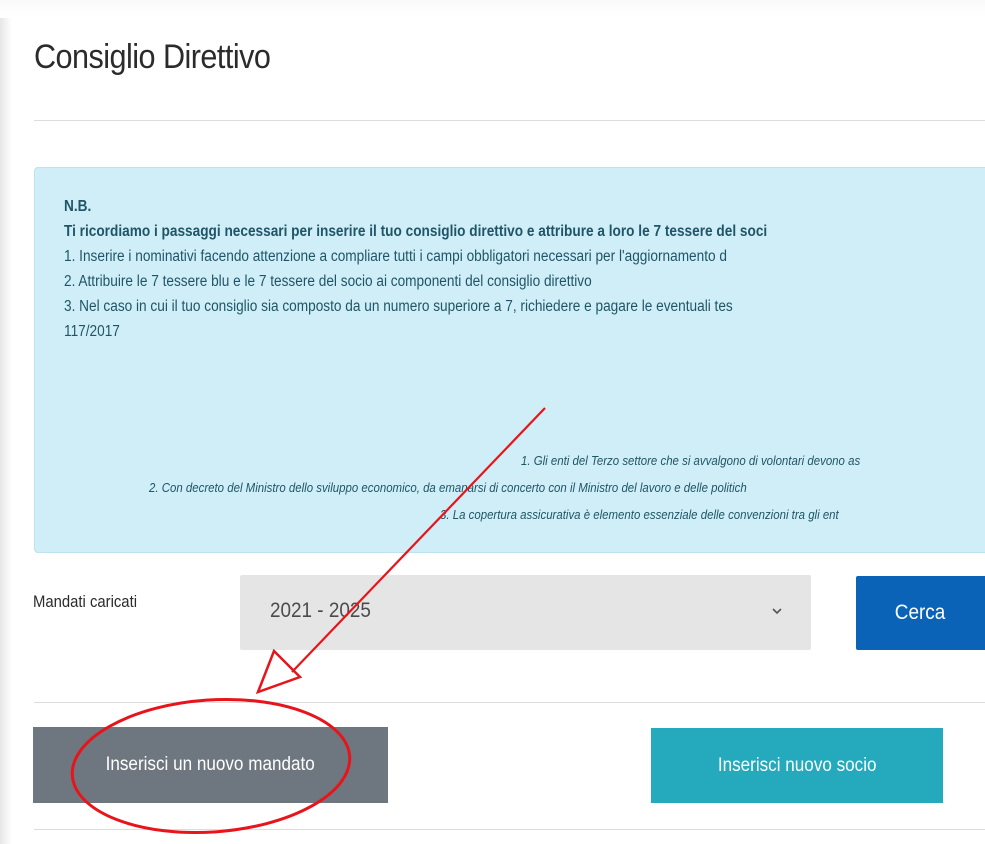  Describe the element at coordinates (320, 610) in the screenshot. I see `mandates-select-value: 2021 - 2025` at that location.